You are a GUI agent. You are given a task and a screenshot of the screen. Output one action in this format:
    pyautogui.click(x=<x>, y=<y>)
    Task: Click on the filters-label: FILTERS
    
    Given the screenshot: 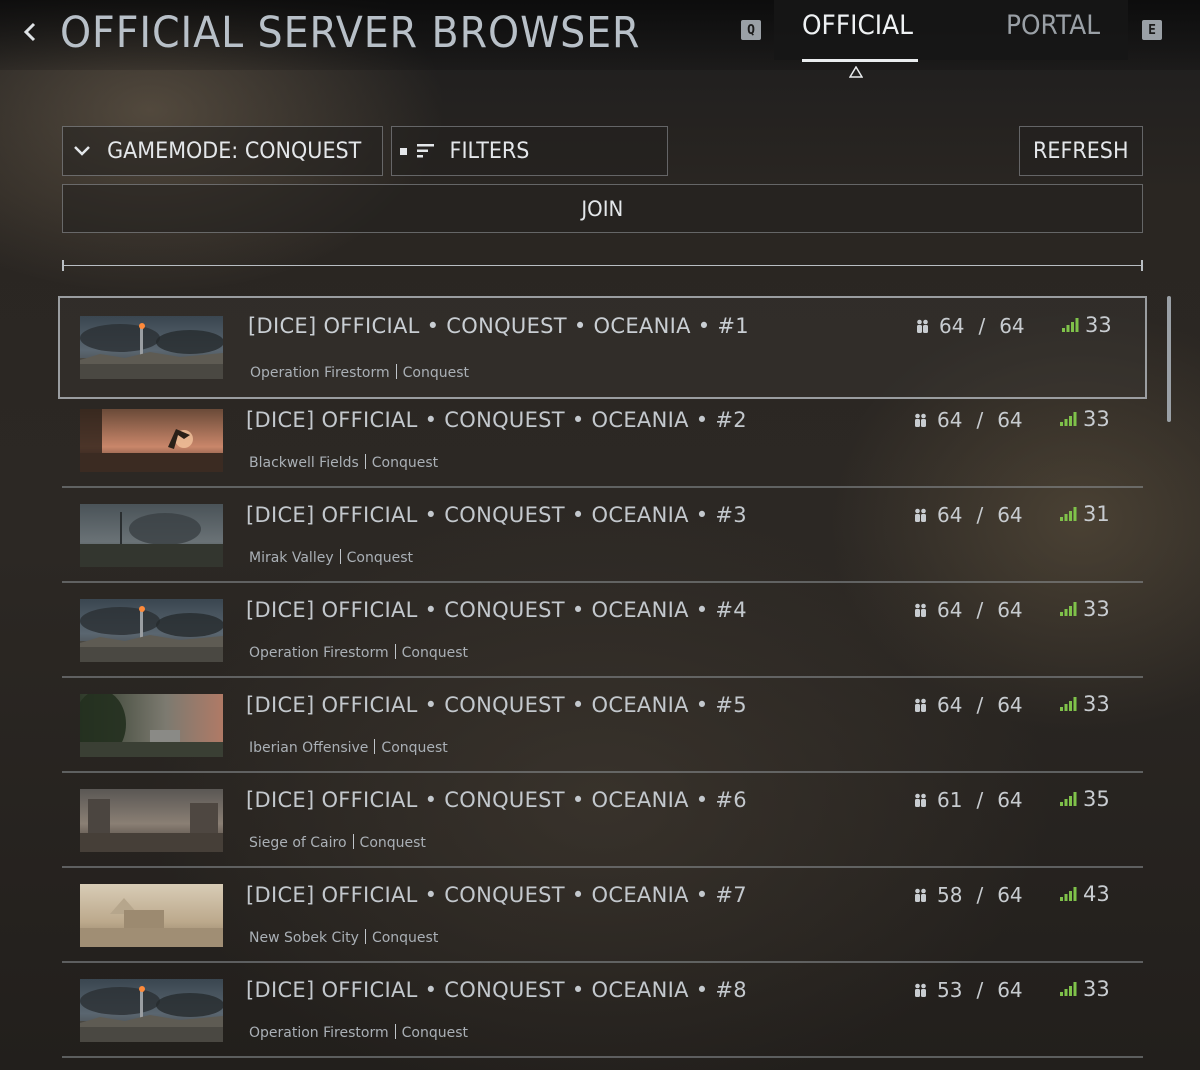 What is the action you would take?
    pyautogui.click(x=489, y=151)
    